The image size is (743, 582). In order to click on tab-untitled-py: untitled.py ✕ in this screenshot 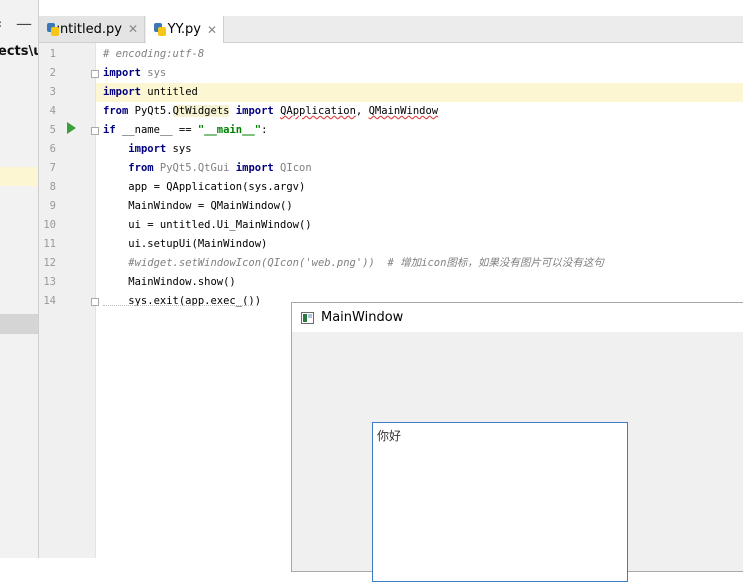, I will do `click(92, 29)`.